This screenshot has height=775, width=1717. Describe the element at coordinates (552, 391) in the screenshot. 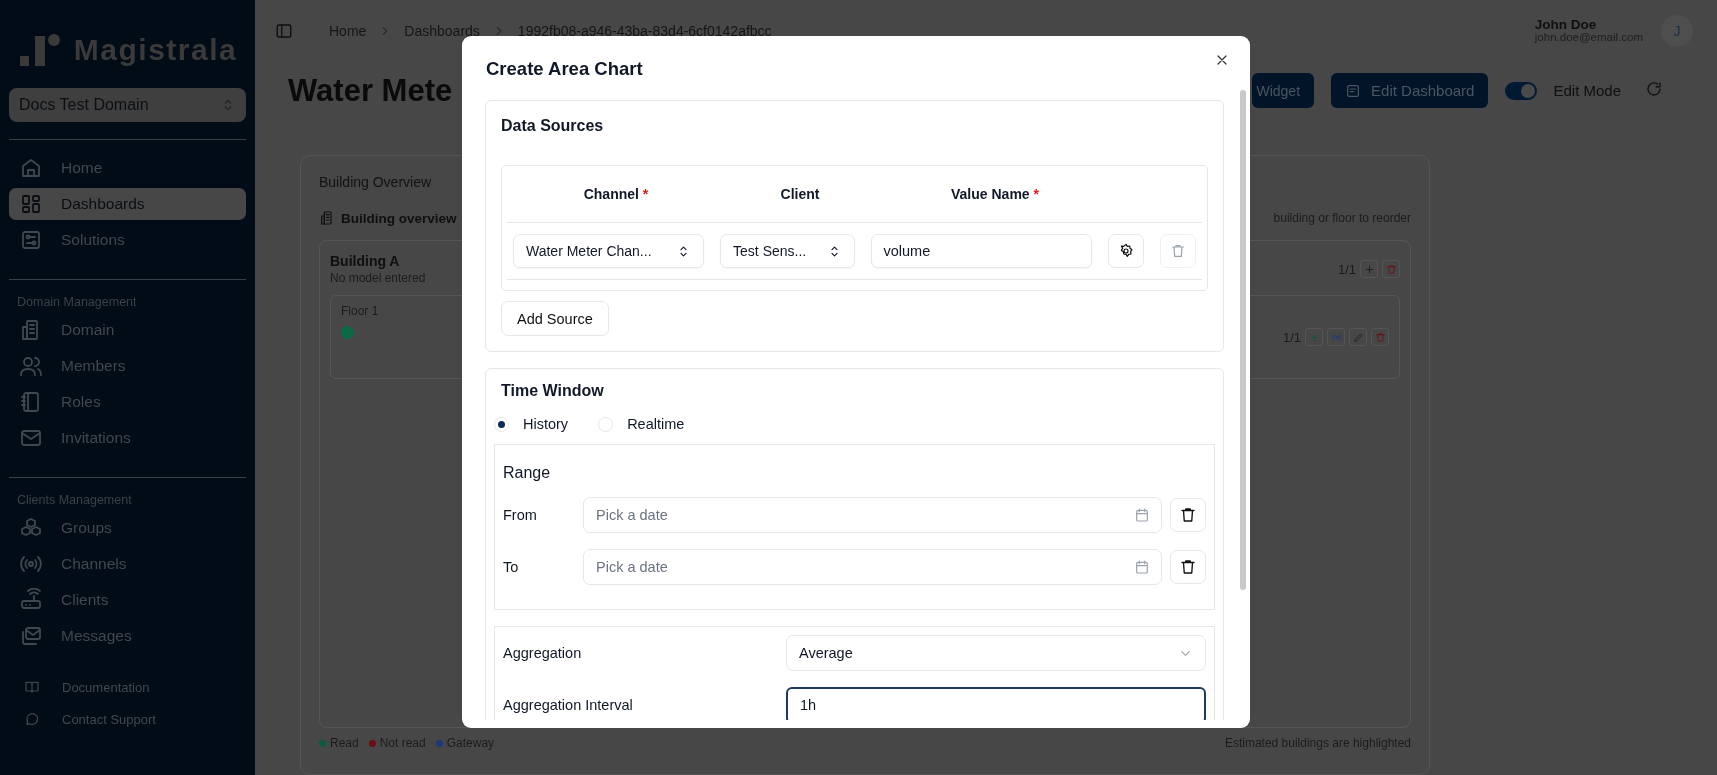

I see `panel-title: Time Window` at that location.